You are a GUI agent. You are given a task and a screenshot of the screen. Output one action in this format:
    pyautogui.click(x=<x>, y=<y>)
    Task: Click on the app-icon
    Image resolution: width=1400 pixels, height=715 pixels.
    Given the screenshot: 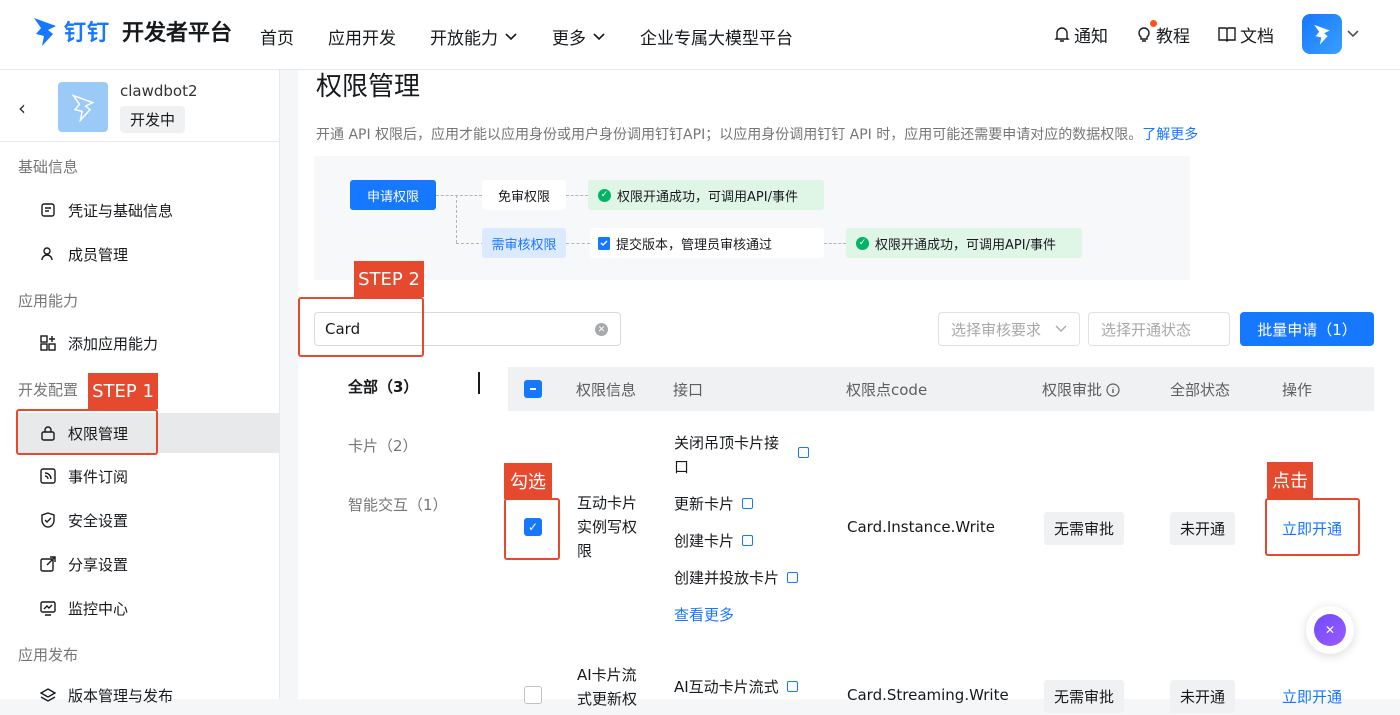 What is the action you would take?
    pyautogui.click(x=83, y=107)
    